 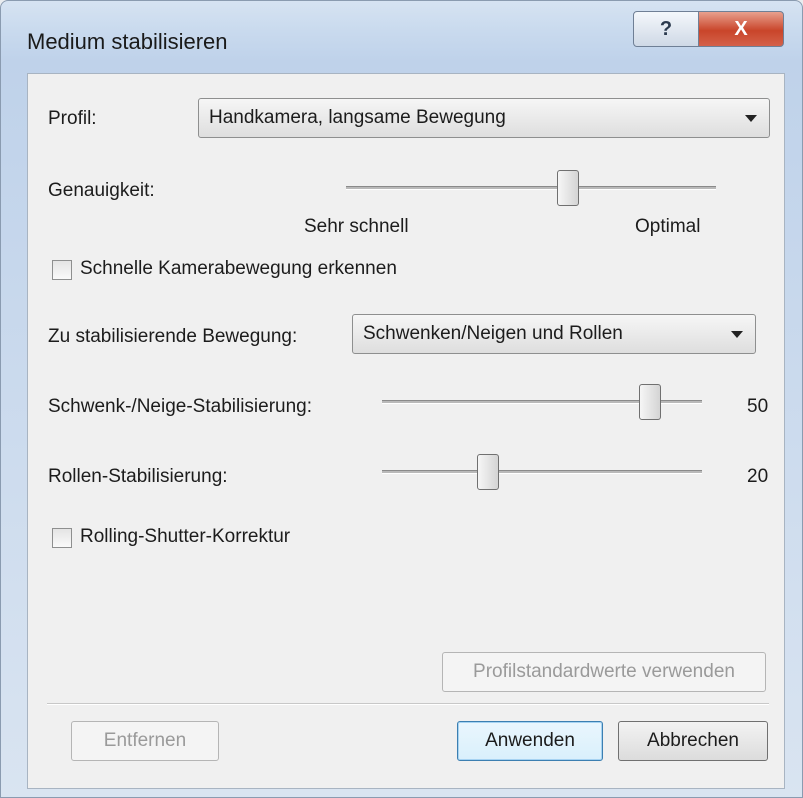 What do you see at coordinates (604, 672) in the screenshot?
I see `profile-defaults-button: Profilstandardwerte verwenden` at bounding box center [604, 672].